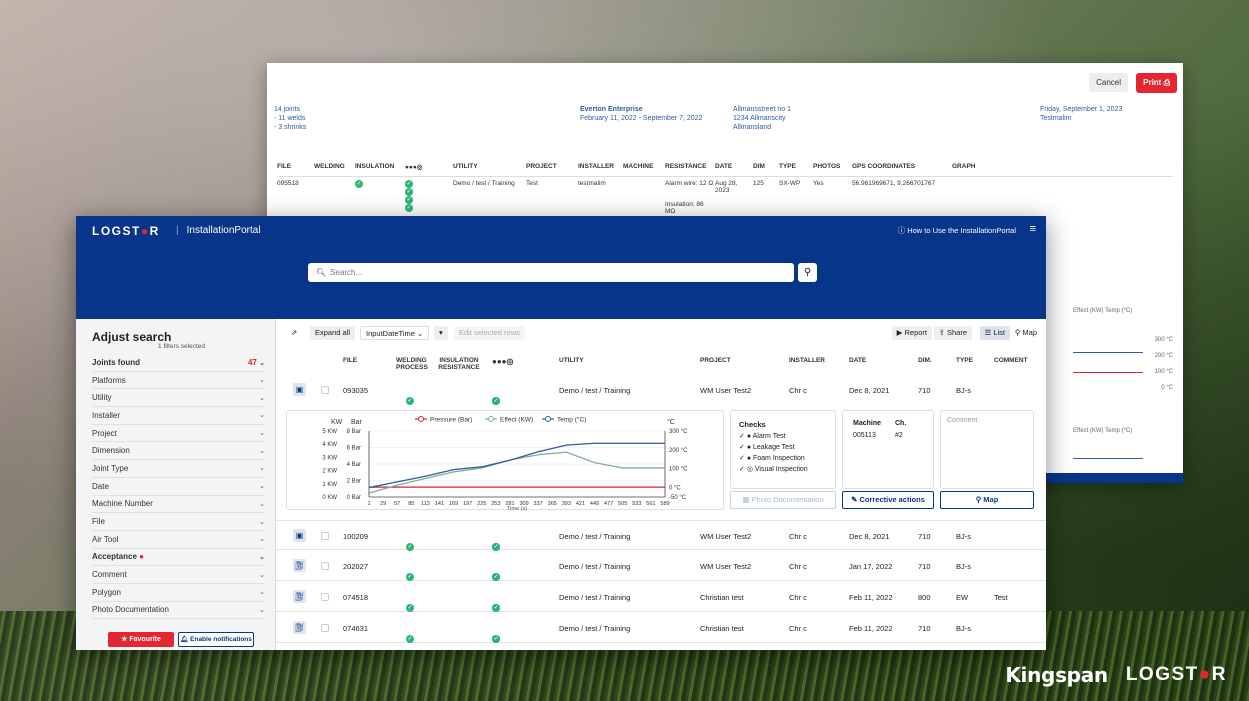 This screenshot has width=1249, height=701. What do you see at coordinates (104, 433) in the screenshot?
I see `filter-label: Project` at bounding box center [104, 433].